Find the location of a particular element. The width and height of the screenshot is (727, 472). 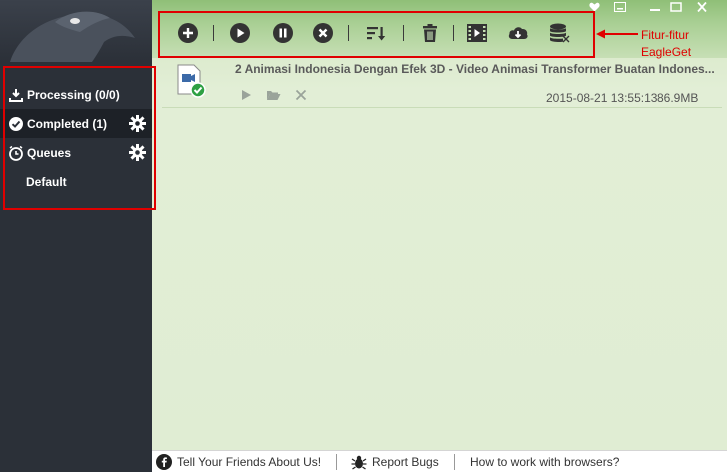

share-label: Tell Your Friends About Us! is located at coordinates (249, 462).